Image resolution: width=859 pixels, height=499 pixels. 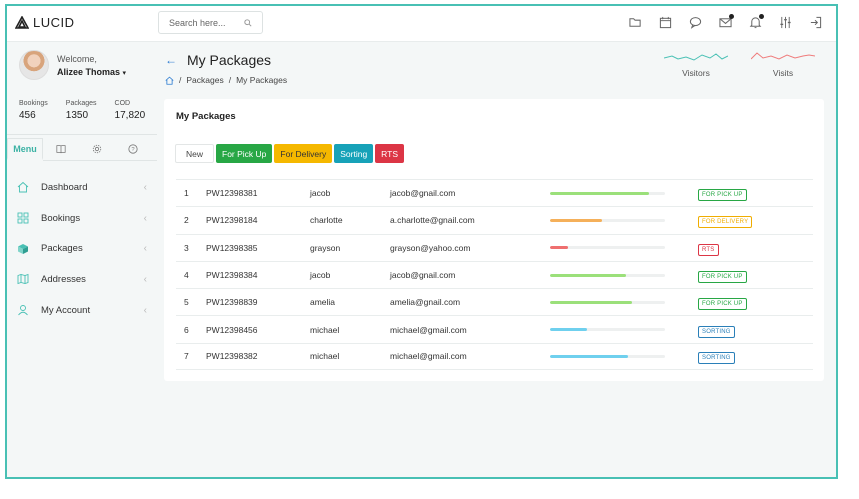 What do you see at coordinates (232, 275) in the screenshot?
I see `package-id: PW12398384` at bounding box center [232, 275].